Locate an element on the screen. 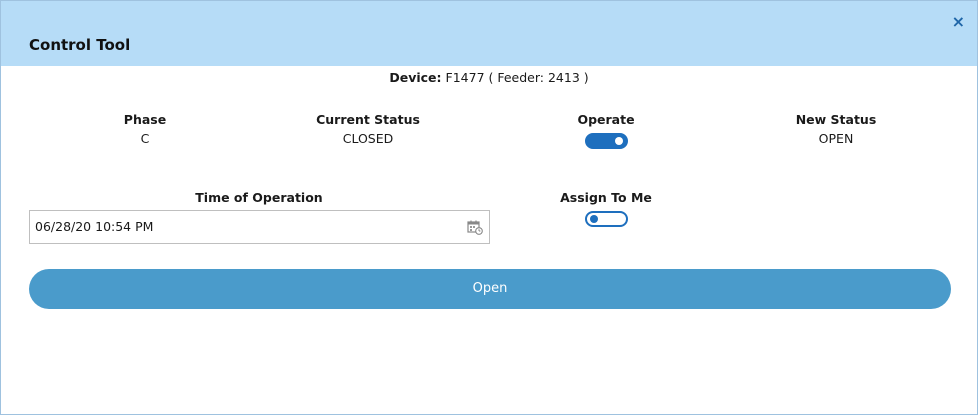 This screenshot has height=415, width=978. time-of-operation-label: Time of Operation is located at coordinates (259, 197).